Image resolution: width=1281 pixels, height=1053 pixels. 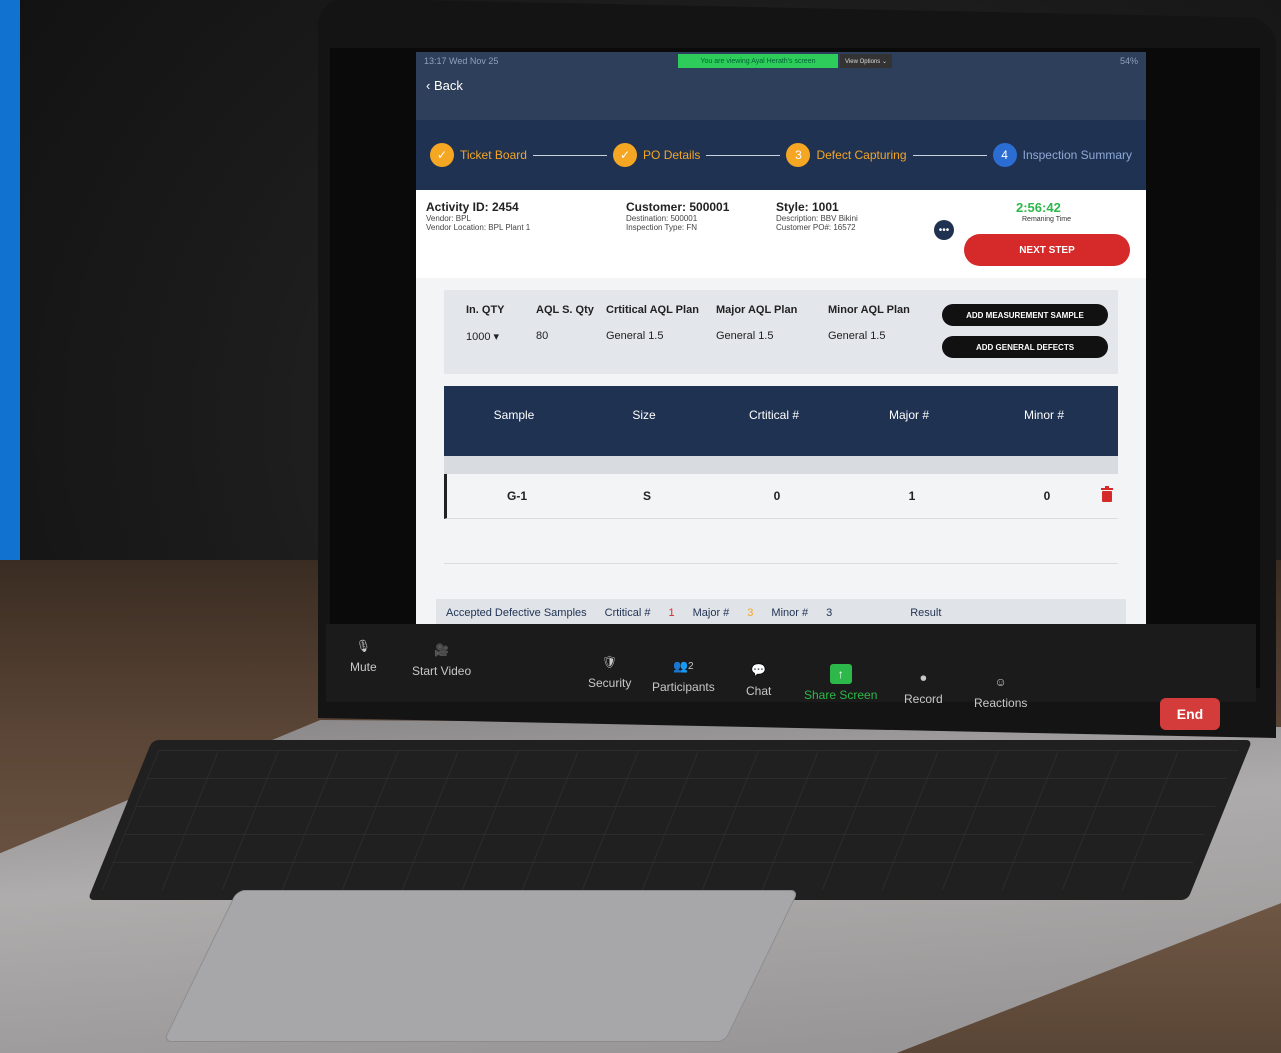 What do you see at coordinates (758, 61) in the screenshot?
I see `screen-share-banner: You are viewing Ayal Herath's screen` at bounding box center [758, 61].